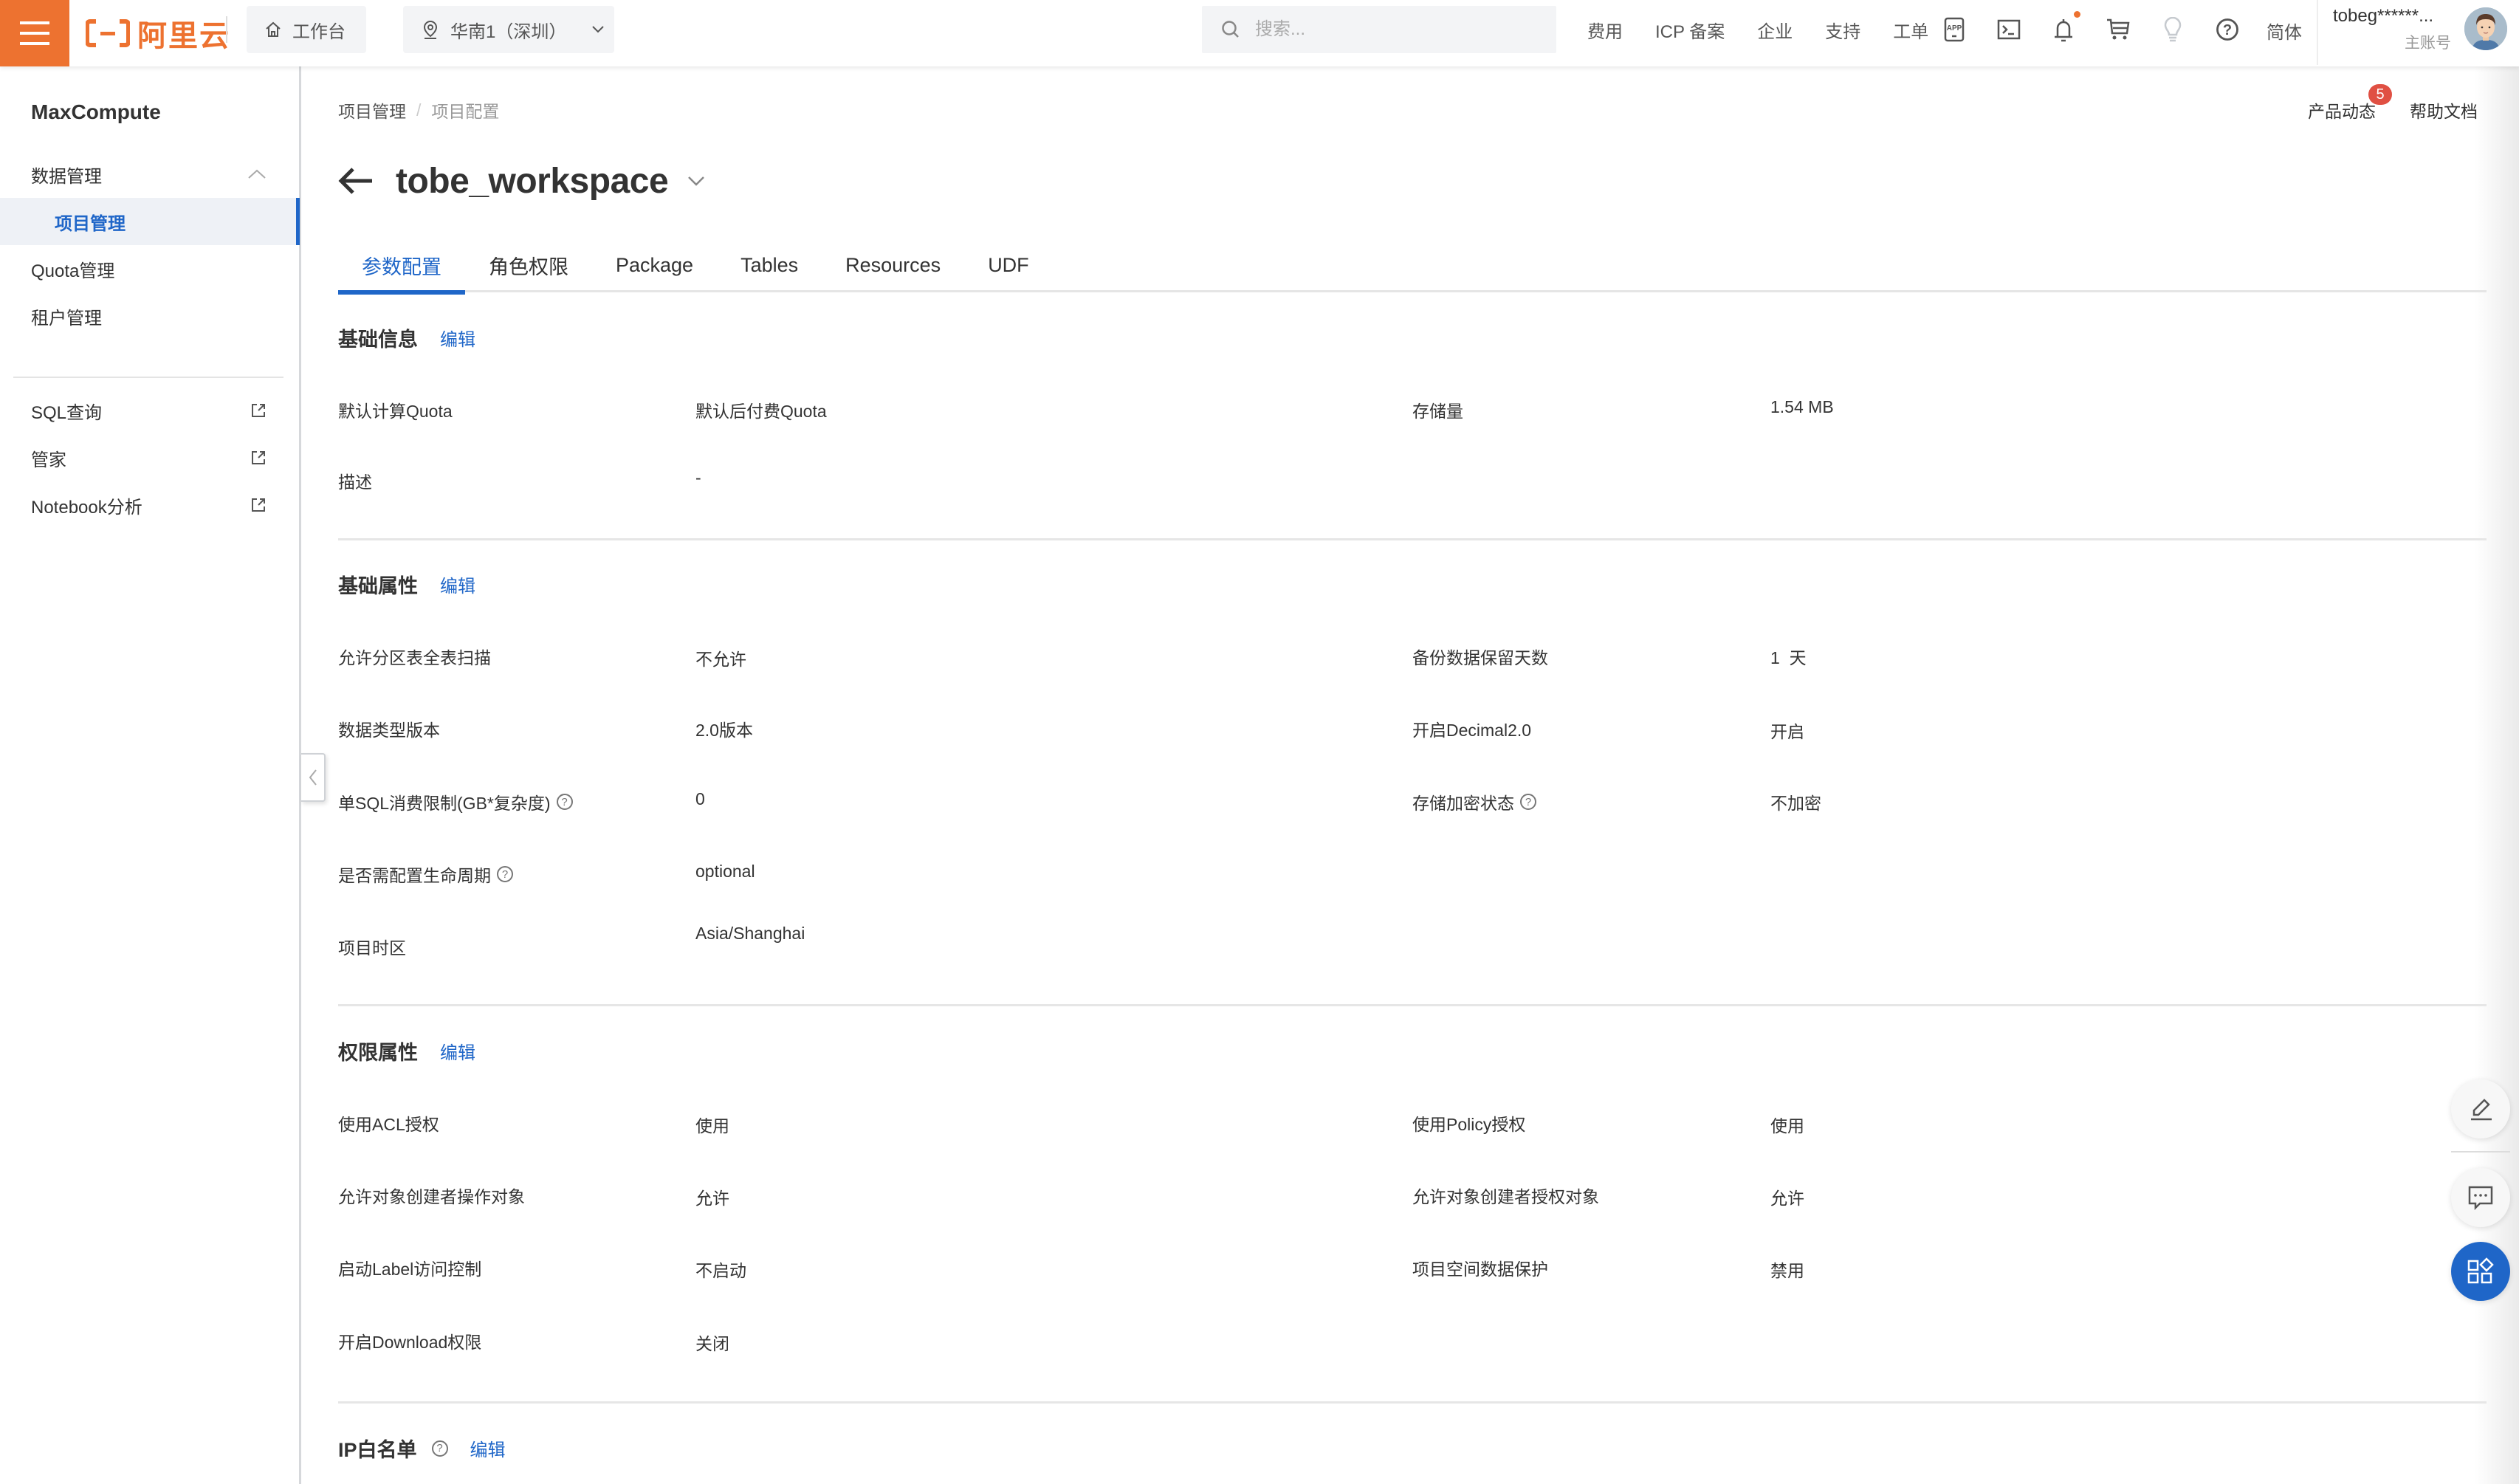 The image size is (2519, 1484). I want to click on product-updates-badge: 5, so click(2380, 94).